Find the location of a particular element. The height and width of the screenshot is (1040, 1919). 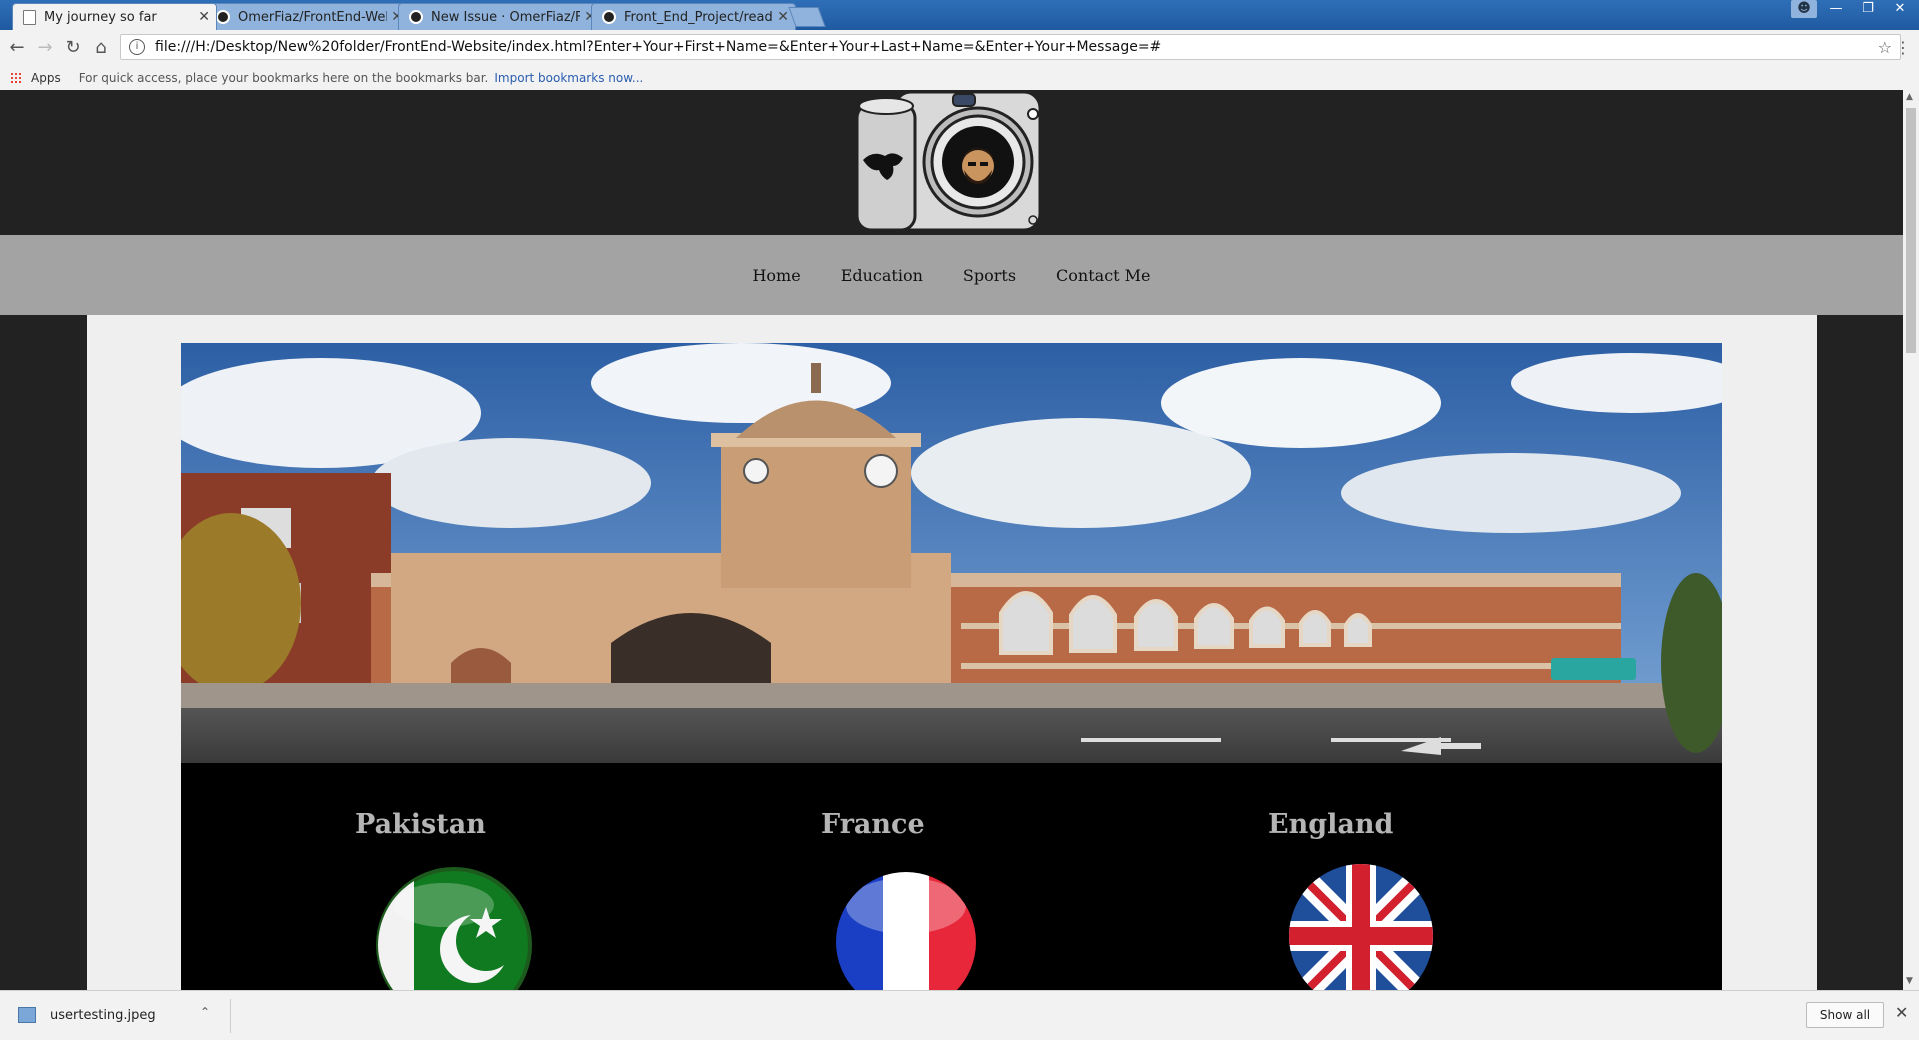

user-icon: ☻ is located at coordinates (1804, 9).